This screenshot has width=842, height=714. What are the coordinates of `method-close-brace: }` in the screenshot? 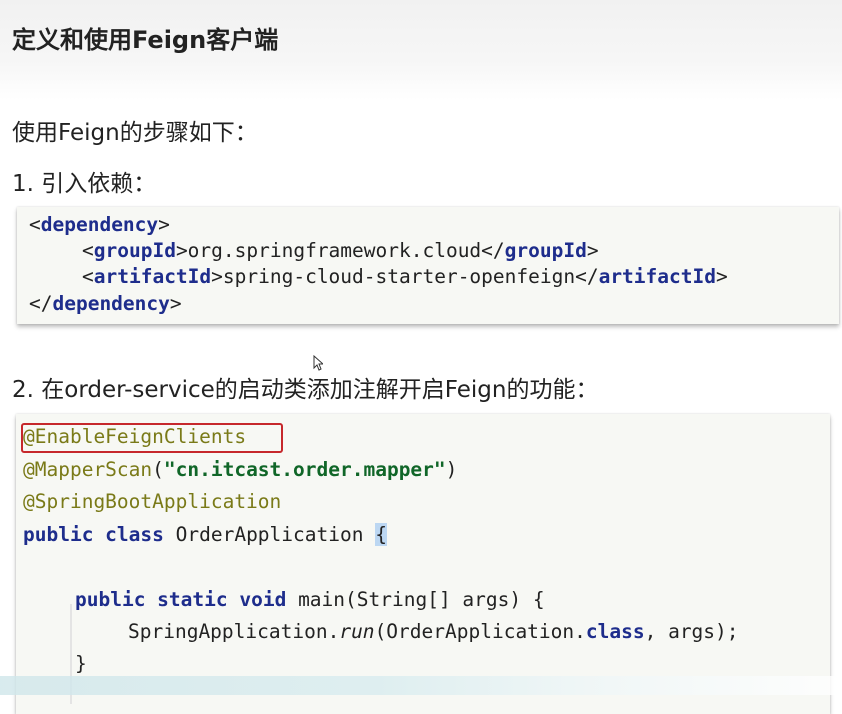 It's located at (81, 663).